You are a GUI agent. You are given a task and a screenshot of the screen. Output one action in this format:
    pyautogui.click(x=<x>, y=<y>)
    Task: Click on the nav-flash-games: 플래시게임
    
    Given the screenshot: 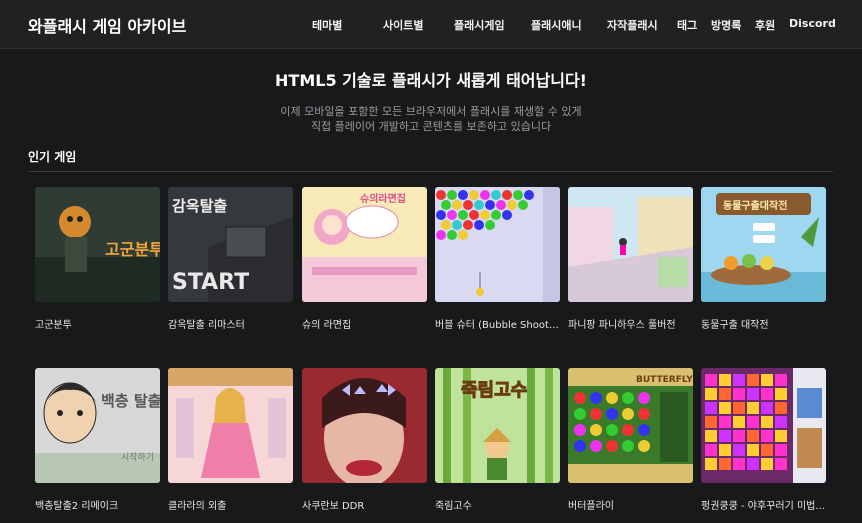 What is the action you would take?
    pyautogui.click(x=479, y=25)
    